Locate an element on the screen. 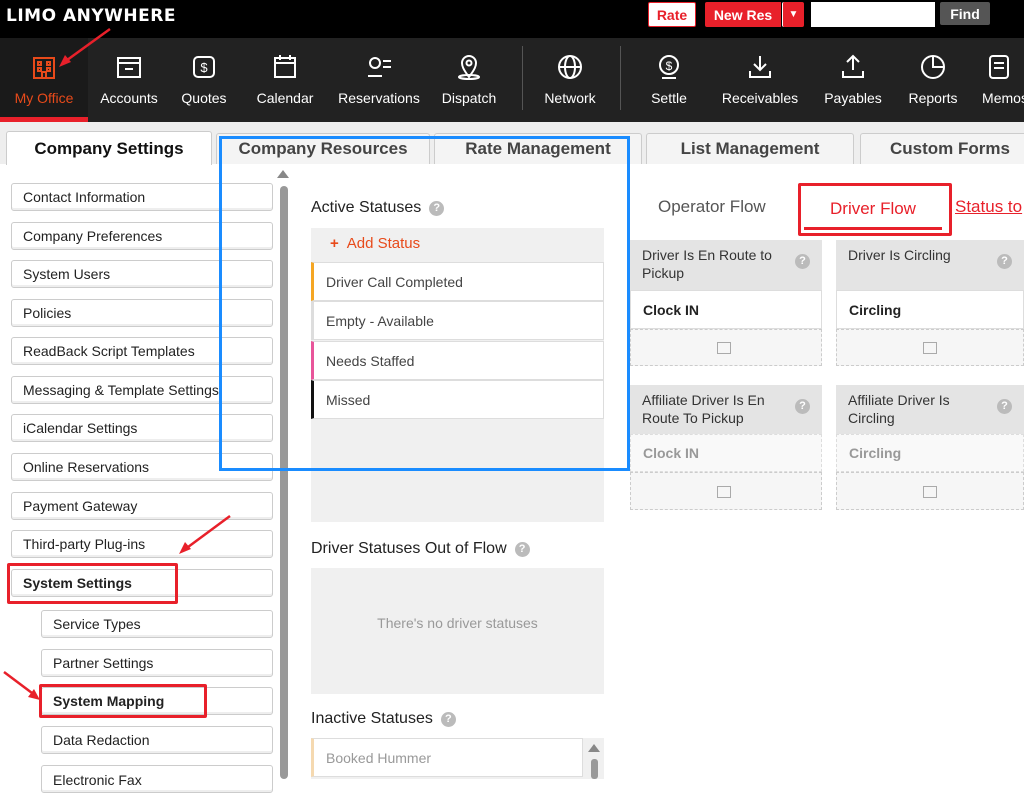 The width and height of the screenshot is (1024, 793). nav-label: Calendar is located at coordinates (285, 98).